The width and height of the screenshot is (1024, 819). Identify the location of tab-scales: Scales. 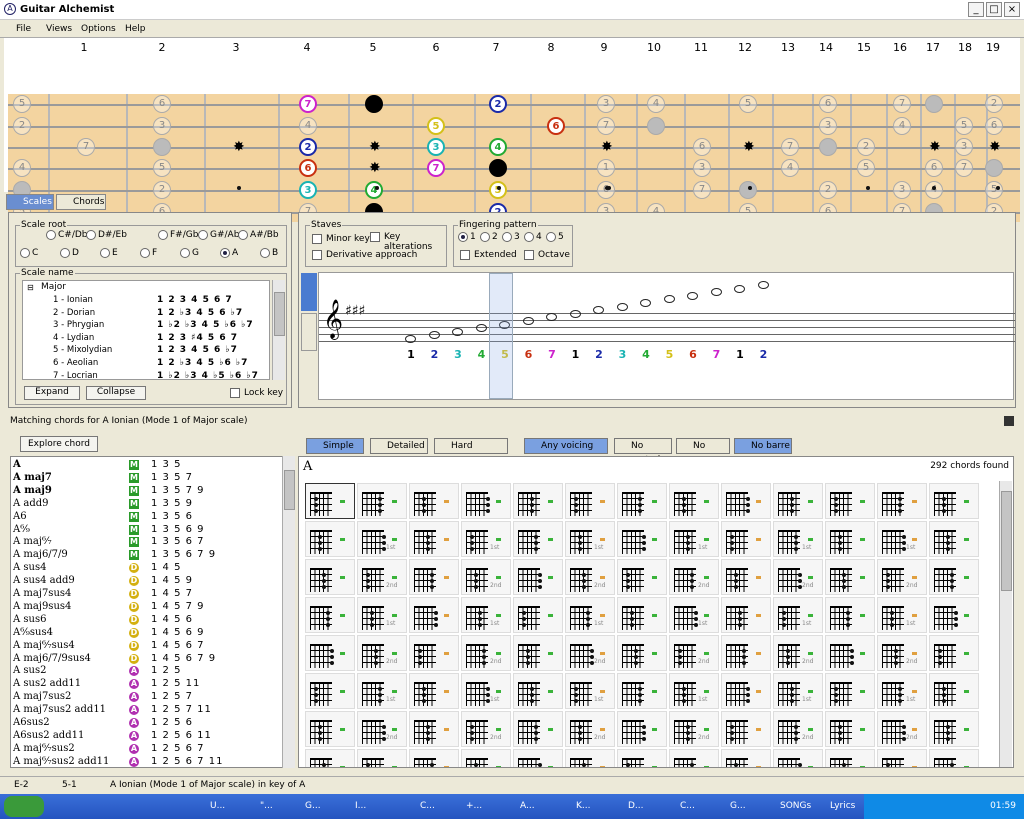
(30, 202).